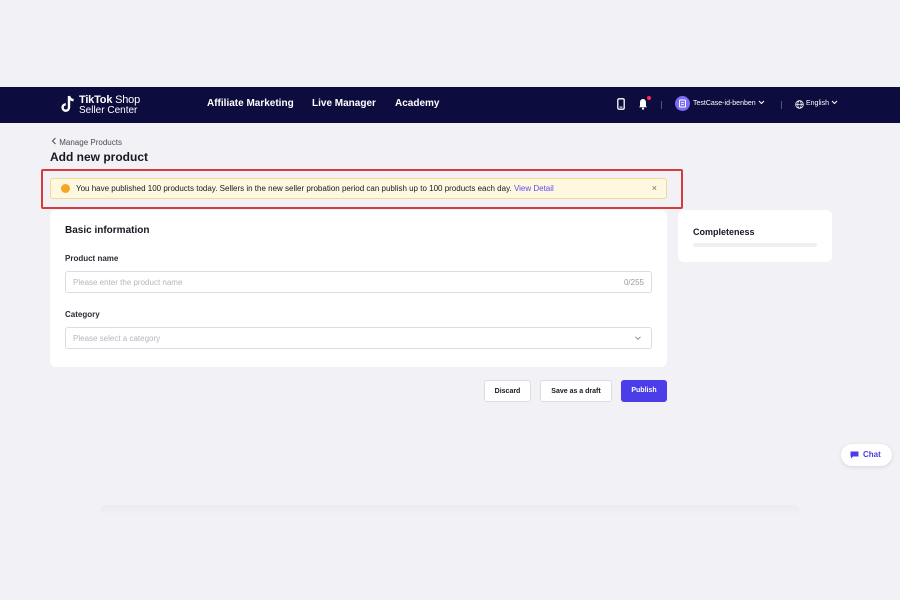 The height and width of the screenshot is (600, 900). What do you see at coordinates (576, 391) in the screenshot?
I see `save-draft-button: Save as a draft` at bounding box center [576, 391].